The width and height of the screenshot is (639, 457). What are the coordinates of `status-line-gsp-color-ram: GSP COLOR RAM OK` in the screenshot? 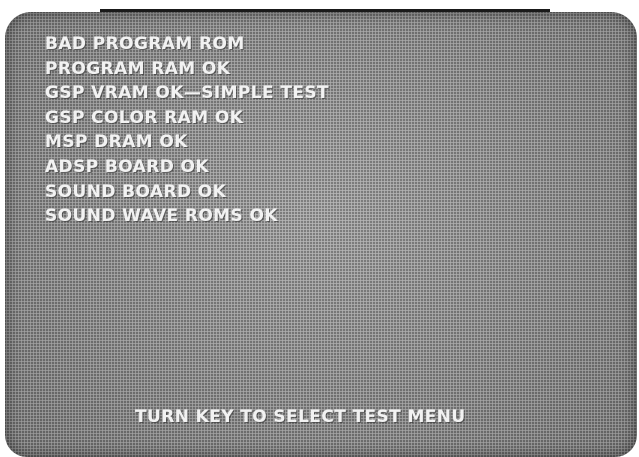 It's located at (144, 117).